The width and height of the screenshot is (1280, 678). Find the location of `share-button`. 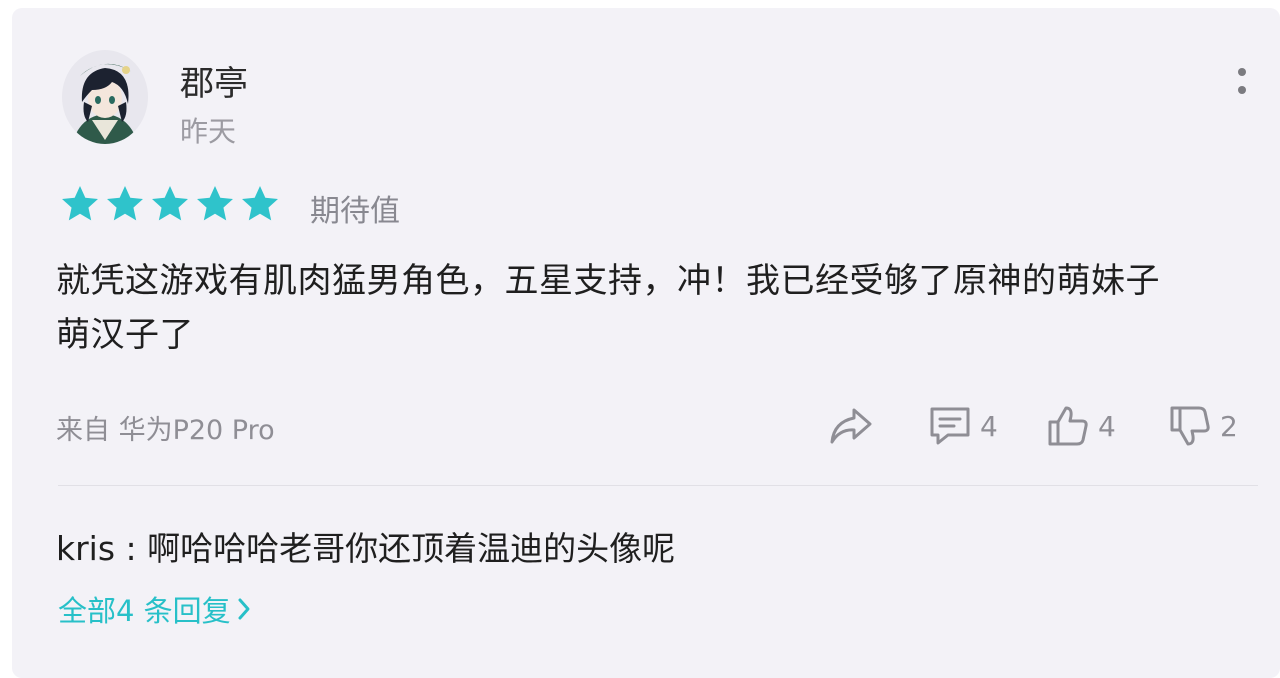

share-button is located at coordinates (851, 426).